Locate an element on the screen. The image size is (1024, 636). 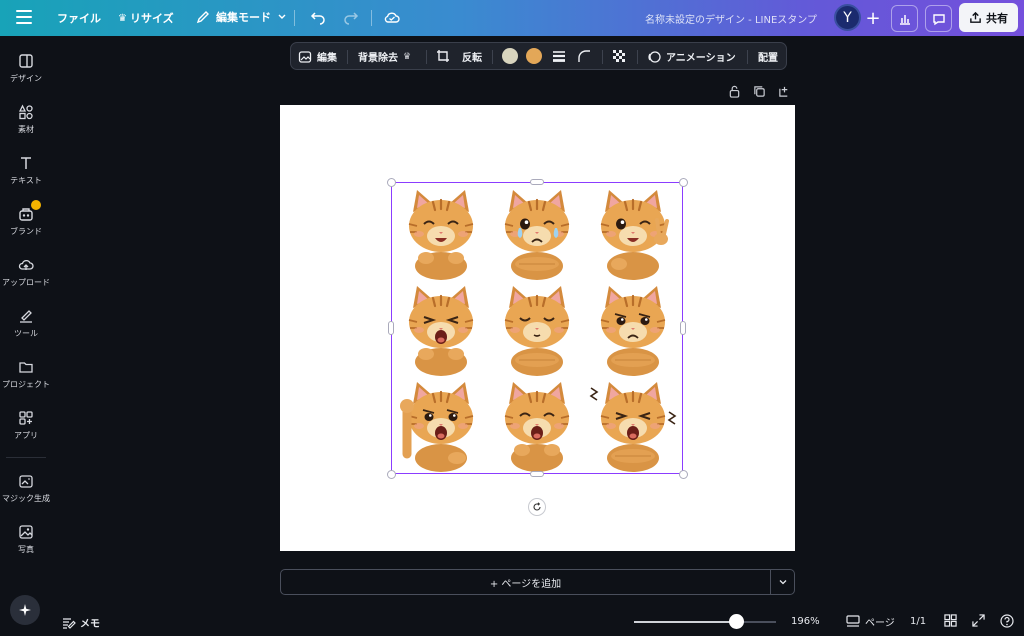
folder-icon is located at coordinates (26, 367).